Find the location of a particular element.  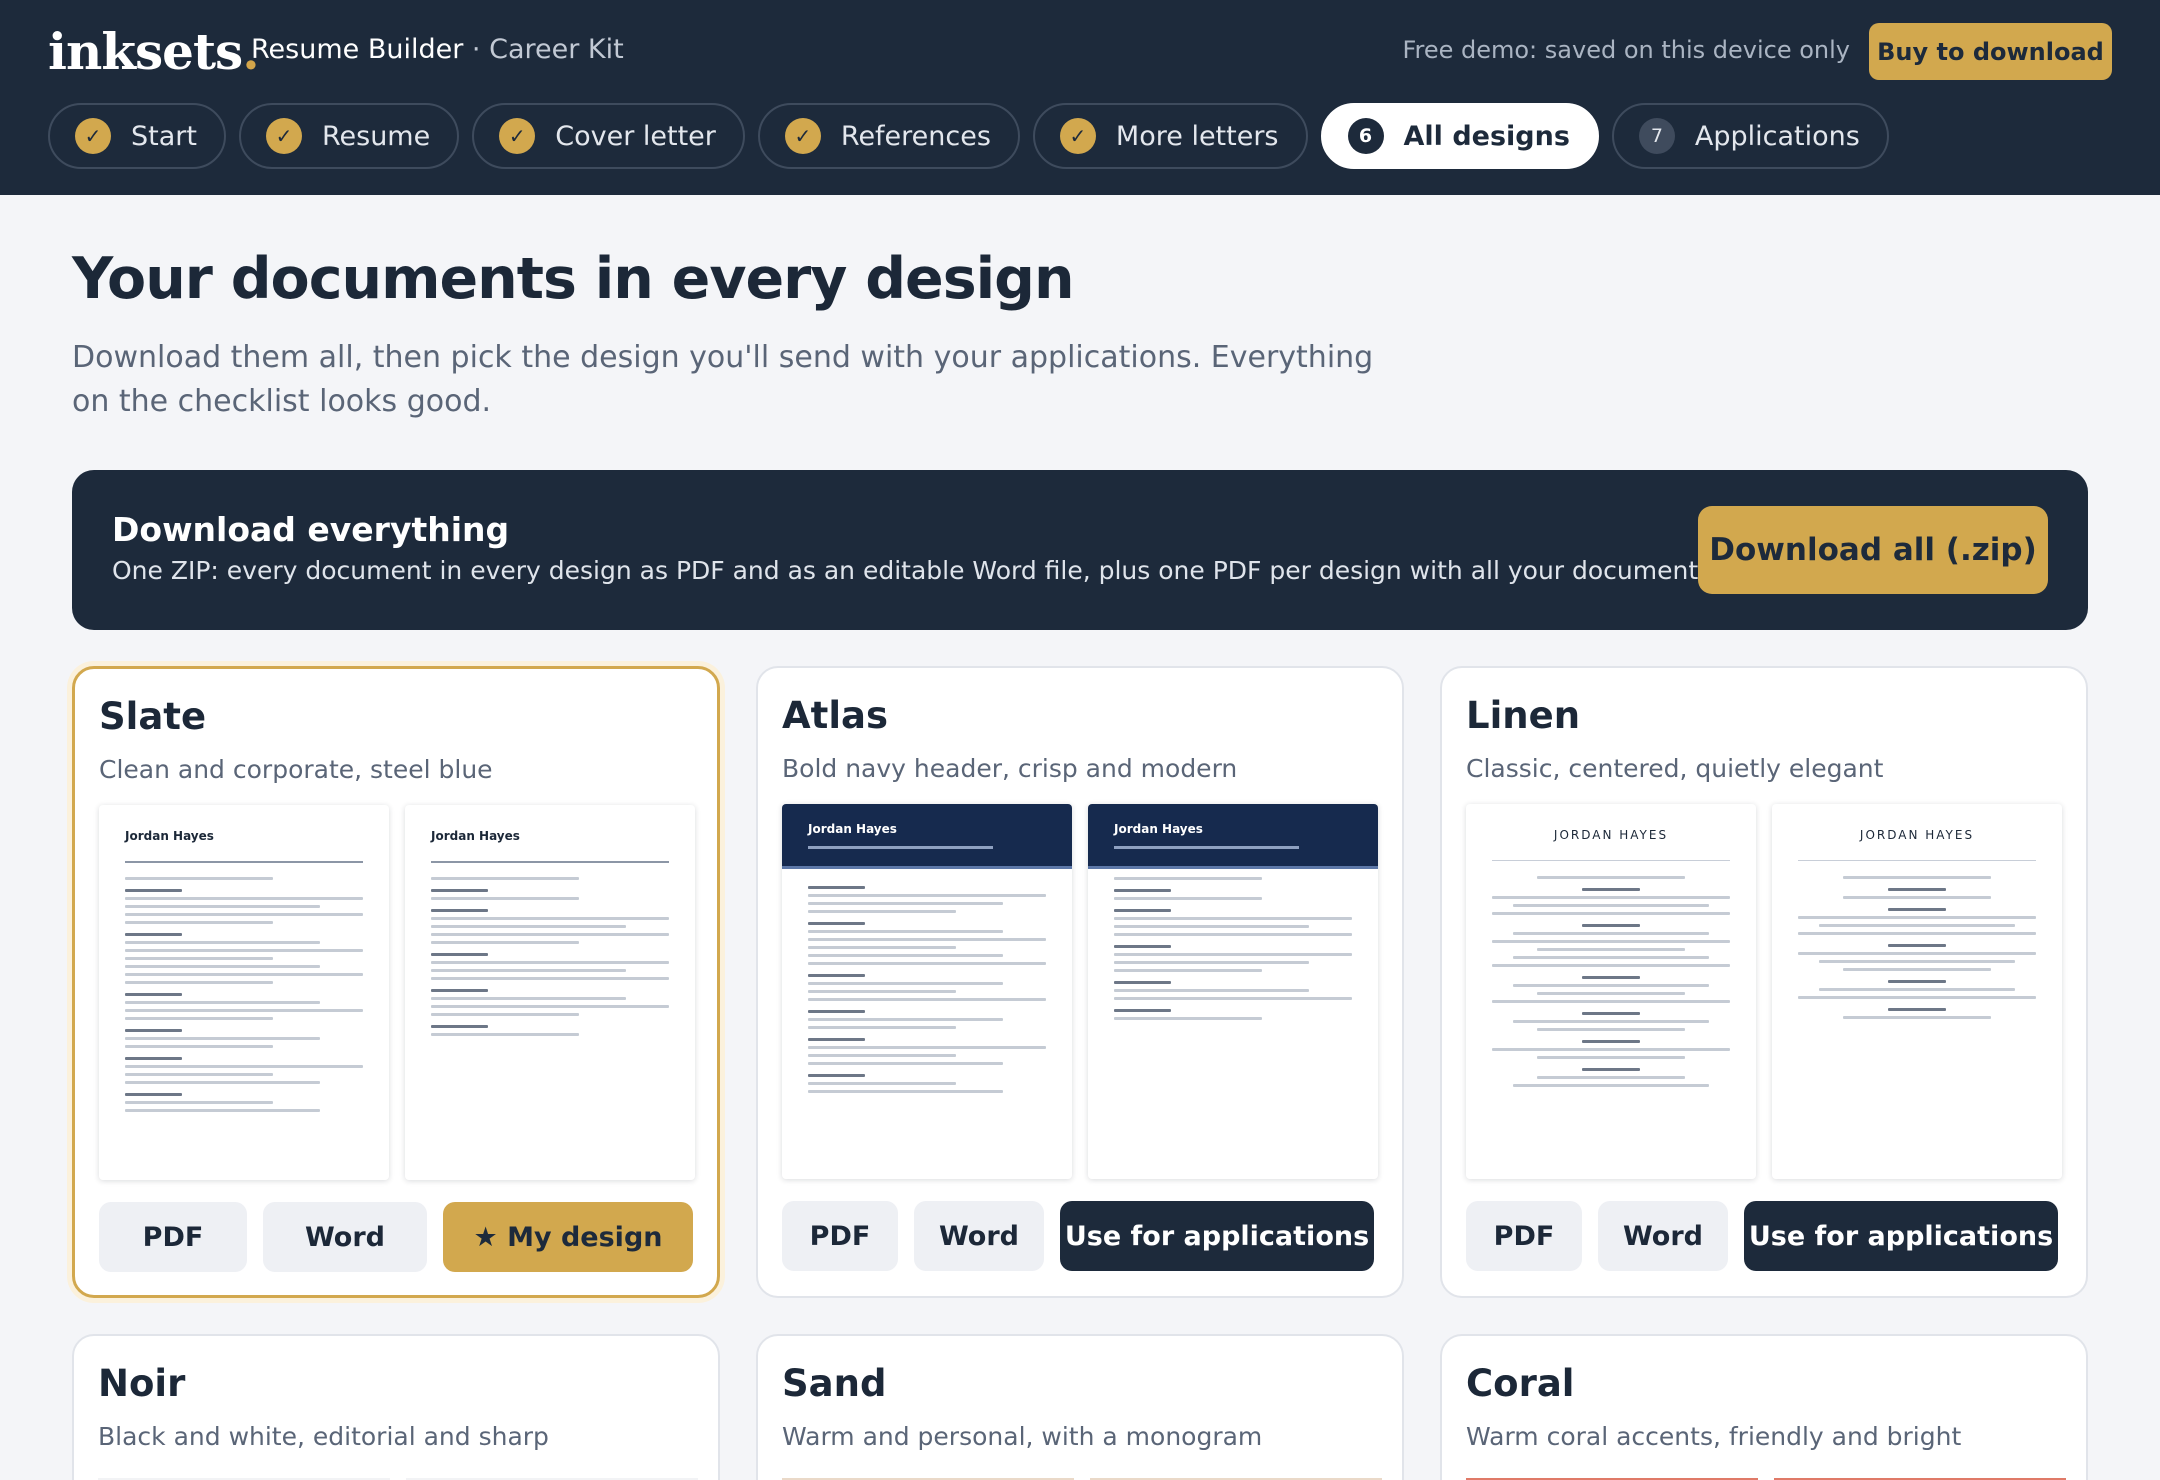

design-description: Black and white, editorial and sharp is located at coordinates (323, 1436).